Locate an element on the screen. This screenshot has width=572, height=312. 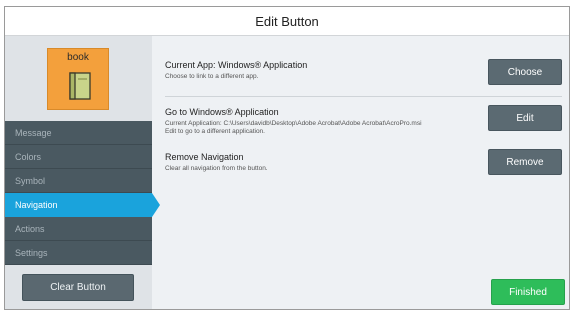
remove-button: Remove is located at coordinates (525, 162).